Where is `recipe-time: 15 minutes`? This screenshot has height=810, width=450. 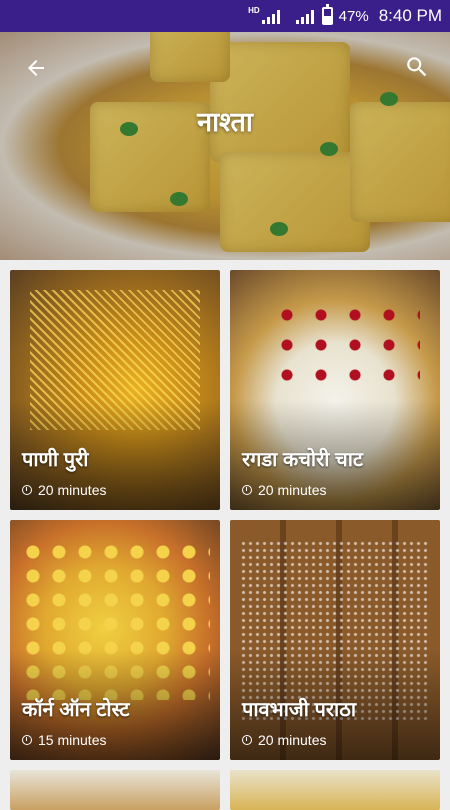
recipe-time: 15 minutes is located at coordinates (64, 740).